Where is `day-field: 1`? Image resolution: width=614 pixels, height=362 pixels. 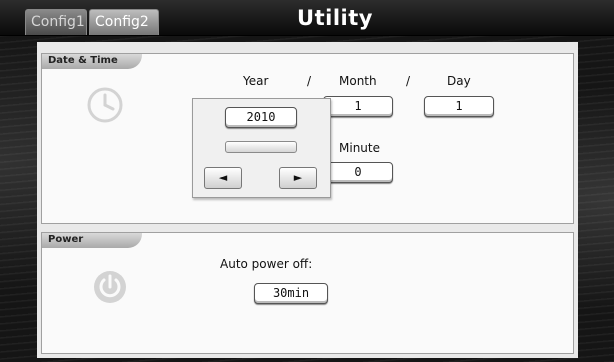
day-field: 1 is located at coordinates (459, 106).